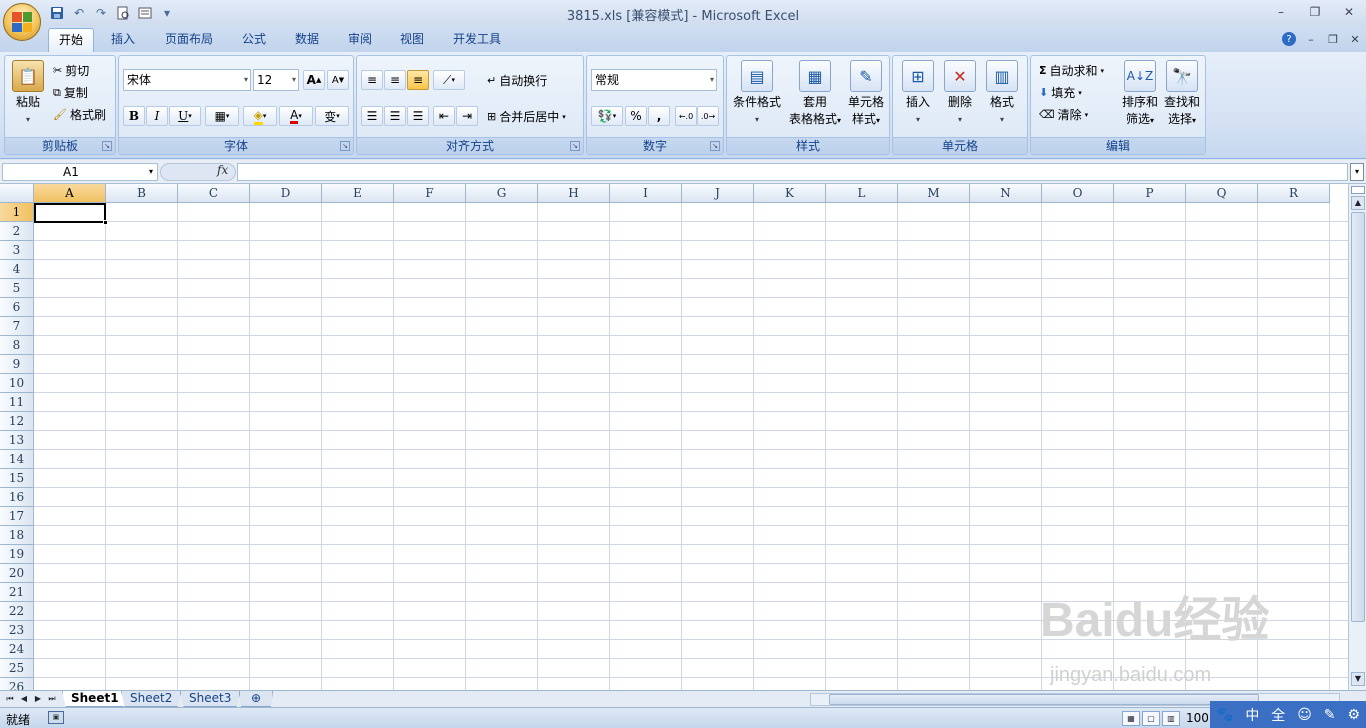  Describe the element at coordinates (52, 699) in the screenshot. I see `last-sheet-icon: ⏭` at that location.